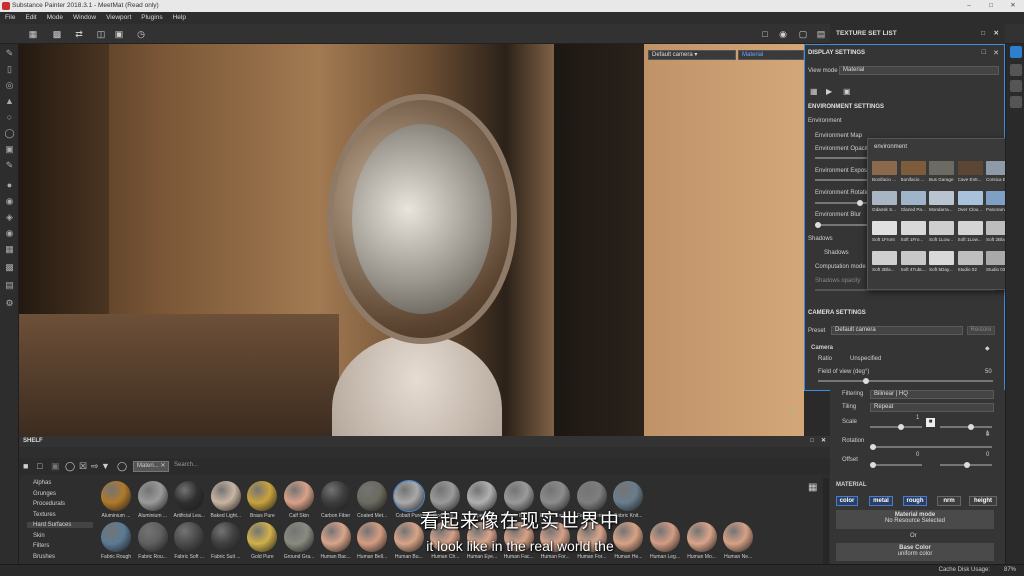 This screenshot has width=1024, height=576. I want to click on projection-icon: ◎, so click(9, 85).